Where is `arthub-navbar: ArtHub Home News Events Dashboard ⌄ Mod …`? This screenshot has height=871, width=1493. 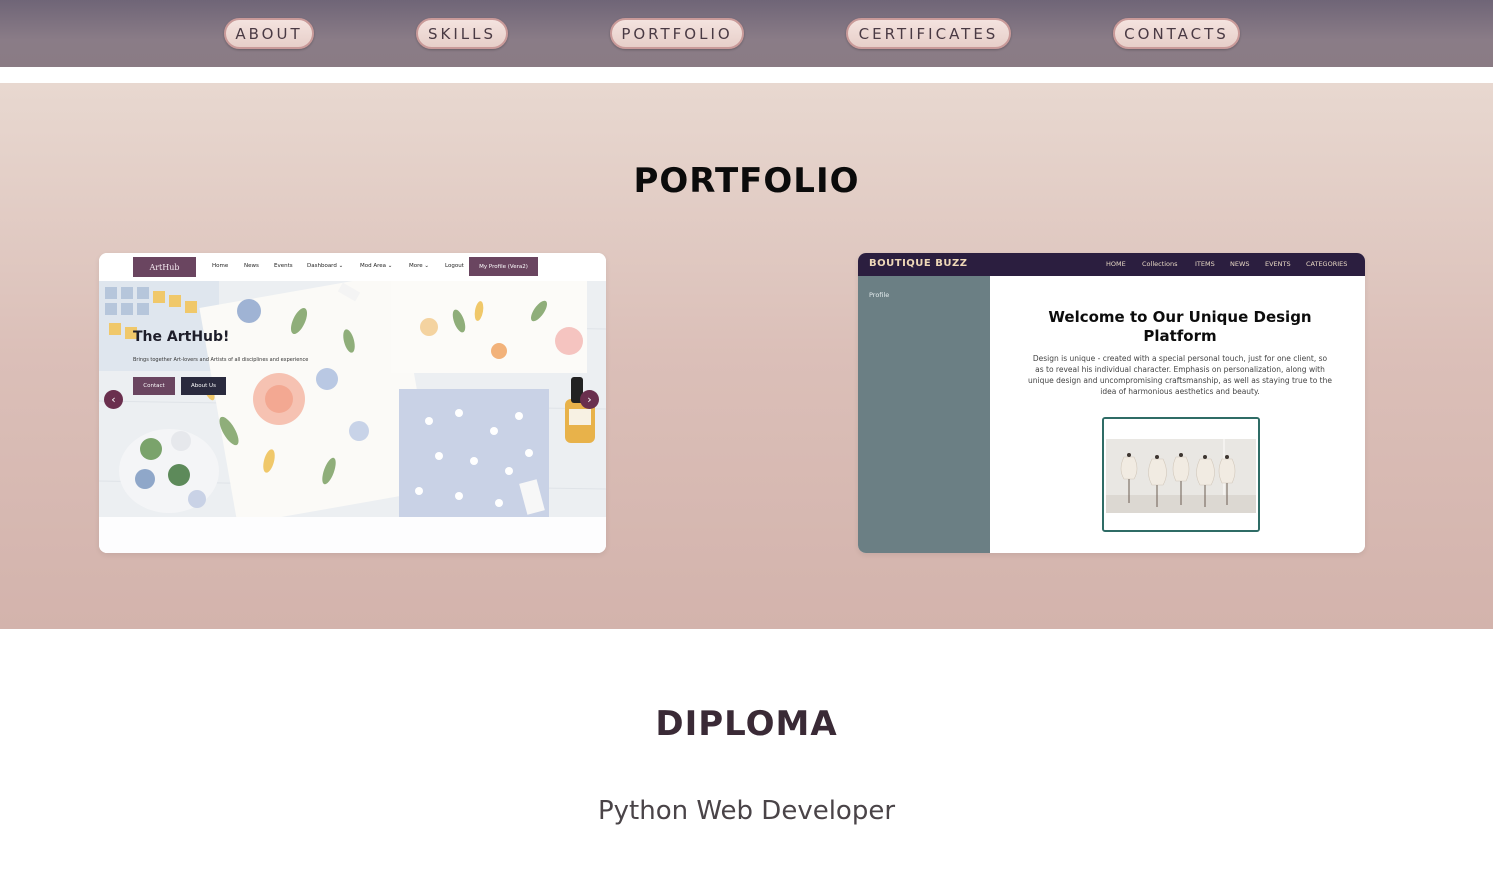 arthub-navbar: ArtHub Home News Events Dashboard ⌄ Mod … is located at coordinates (352, 267).